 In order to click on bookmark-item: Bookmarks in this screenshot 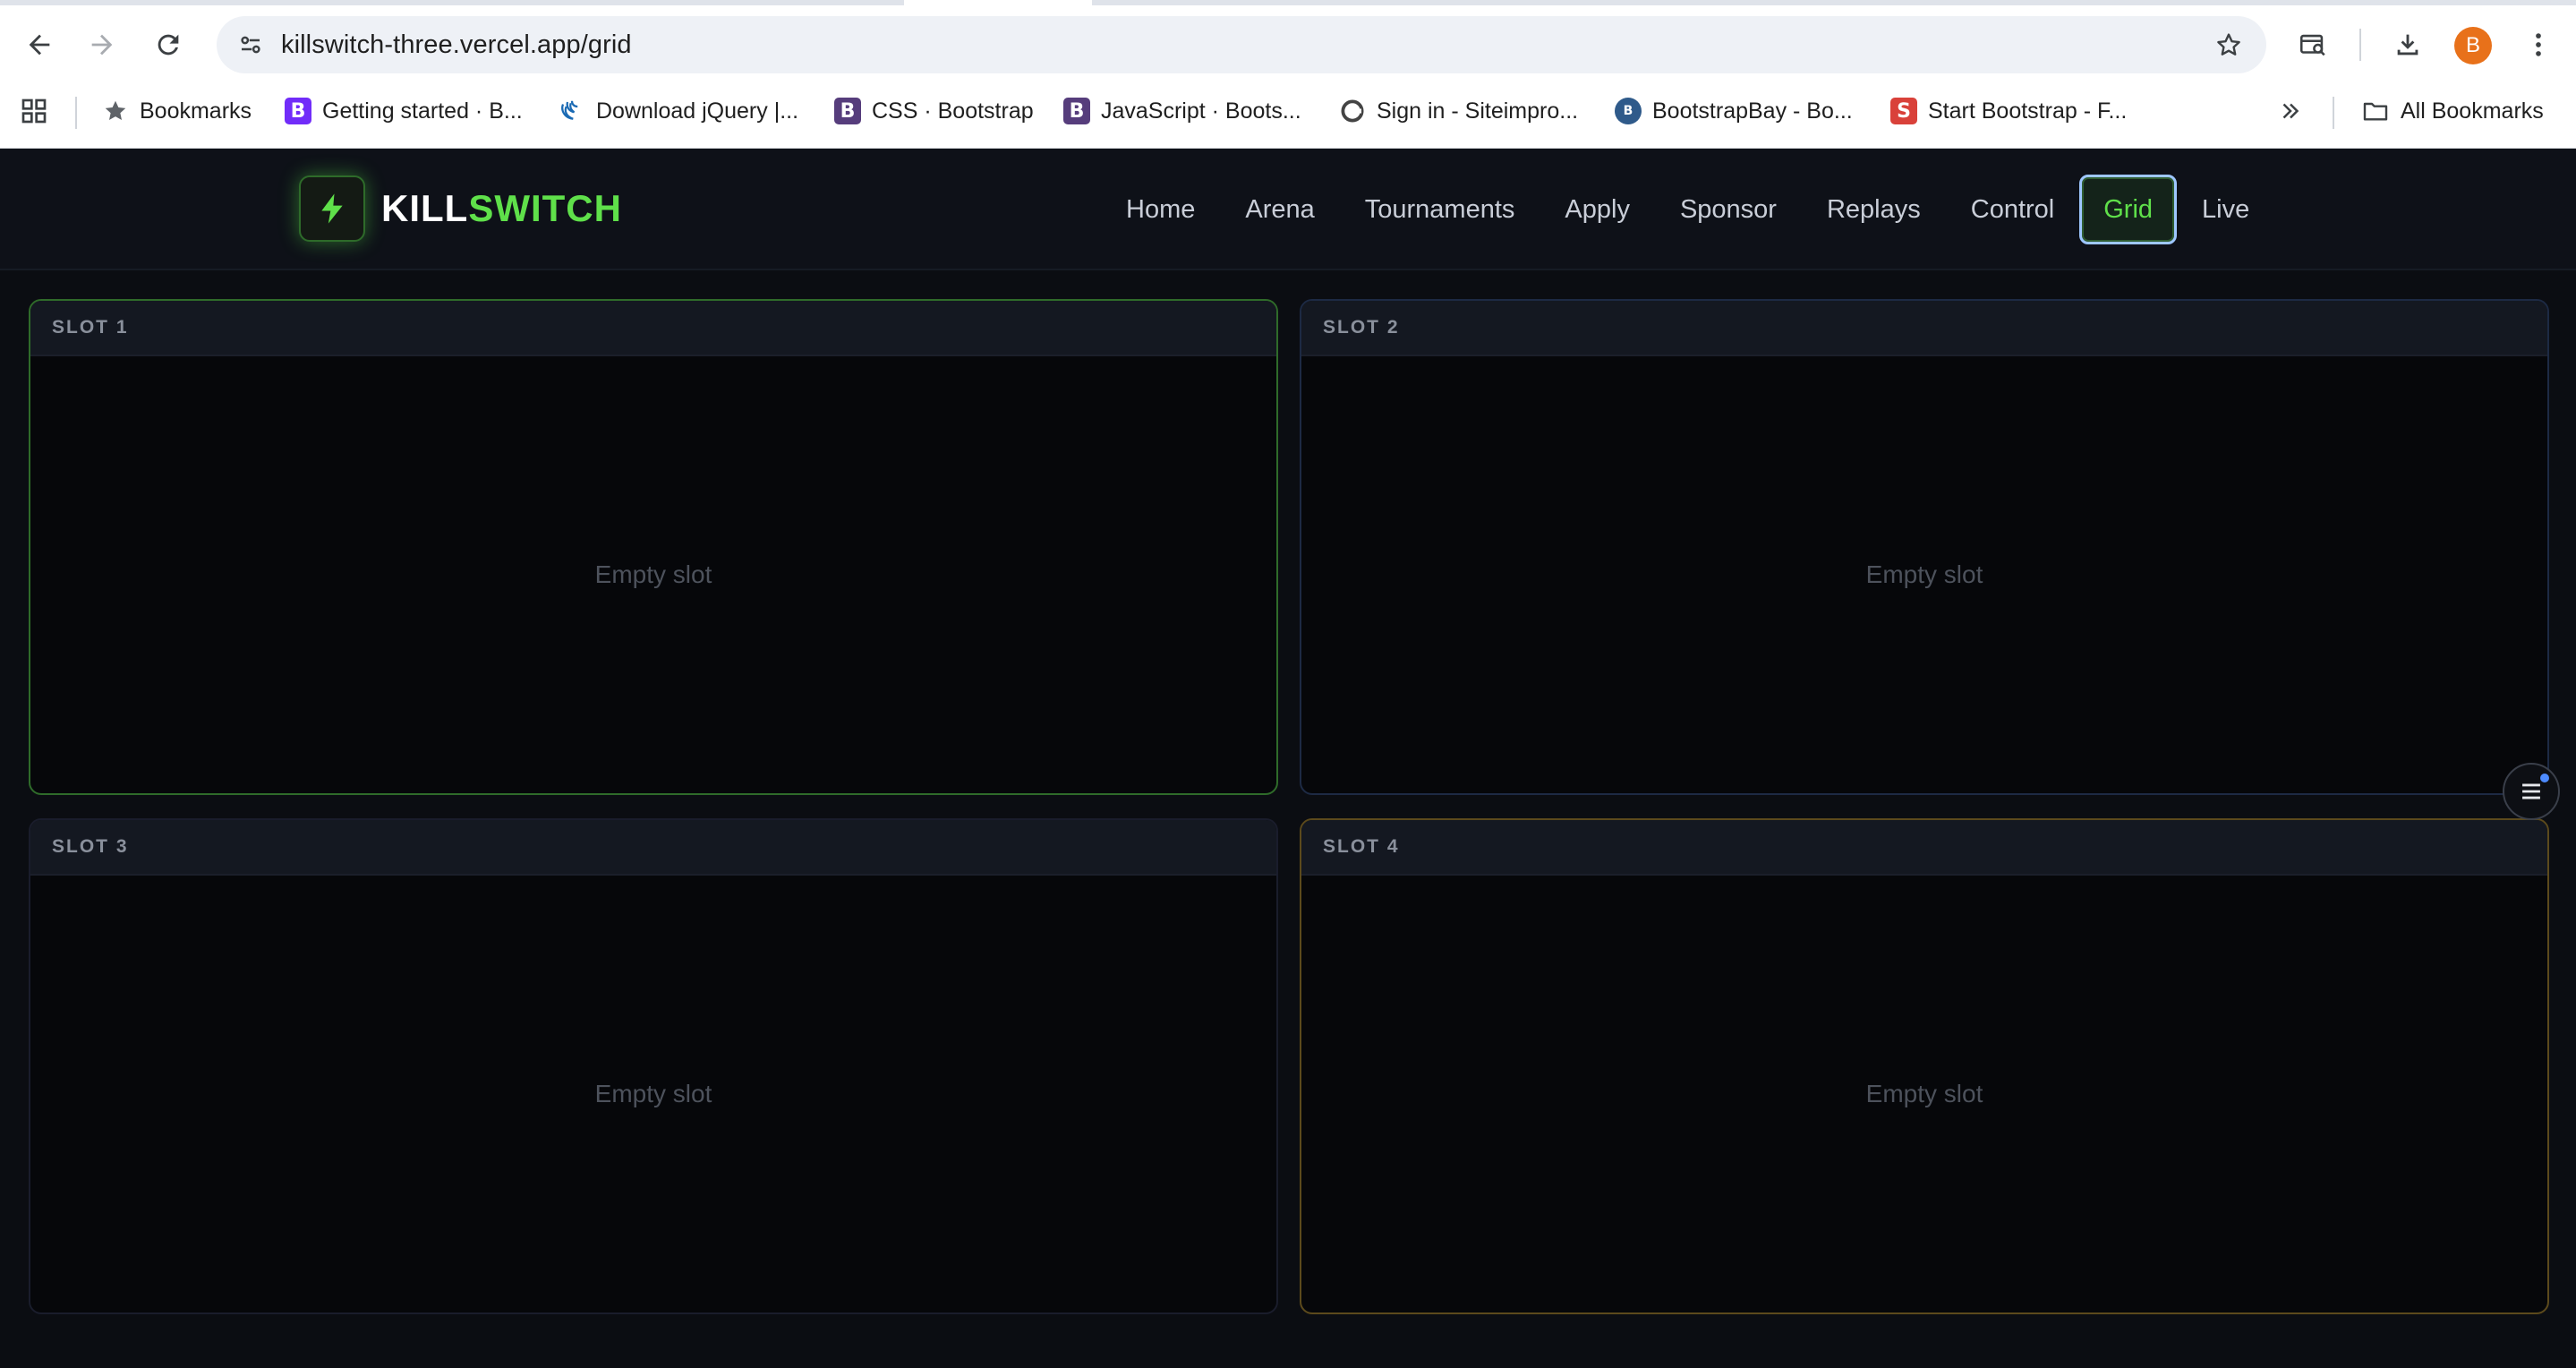, I will do `click(177, 111)`.